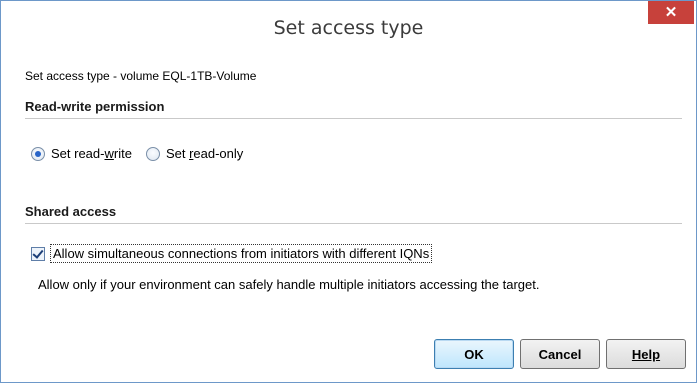 Image resolution: width=697 pixels, height=383 pixels. I want to click on set-read-only-radio: Set read-only, so click(194, 153).